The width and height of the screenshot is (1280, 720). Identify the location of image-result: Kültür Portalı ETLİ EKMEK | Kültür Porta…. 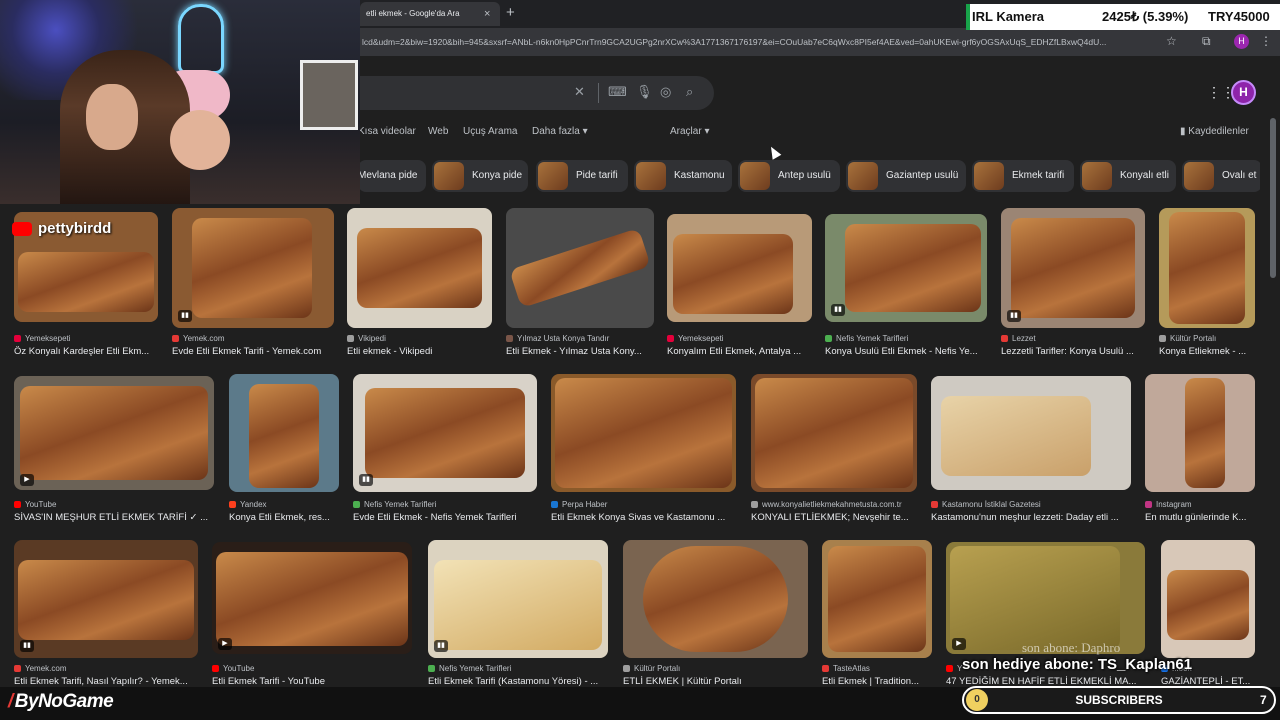
(715, 615).